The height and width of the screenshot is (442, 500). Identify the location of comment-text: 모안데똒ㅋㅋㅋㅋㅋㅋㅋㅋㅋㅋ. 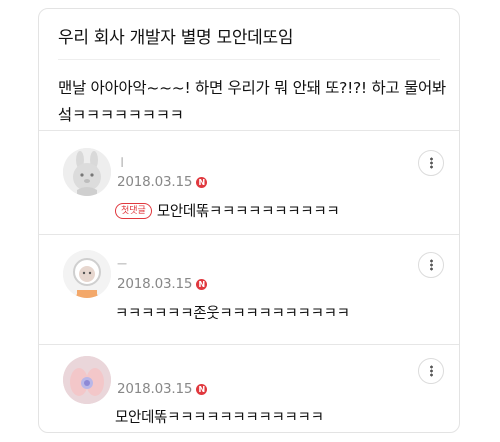
(248, 212).